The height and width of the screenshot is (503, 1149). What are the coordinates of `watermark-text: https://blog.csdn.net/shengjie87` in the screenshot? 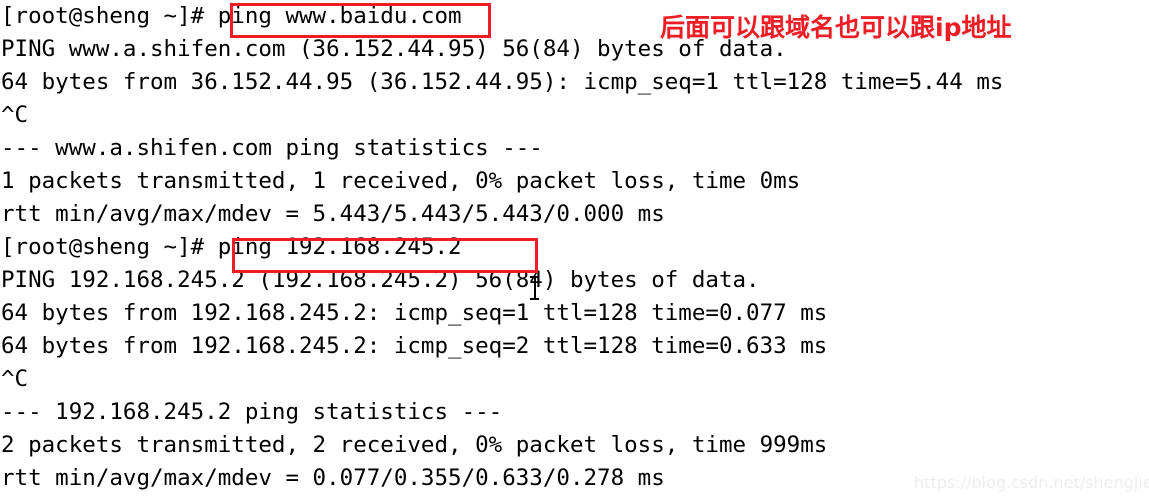 It's located at (1031, 482).